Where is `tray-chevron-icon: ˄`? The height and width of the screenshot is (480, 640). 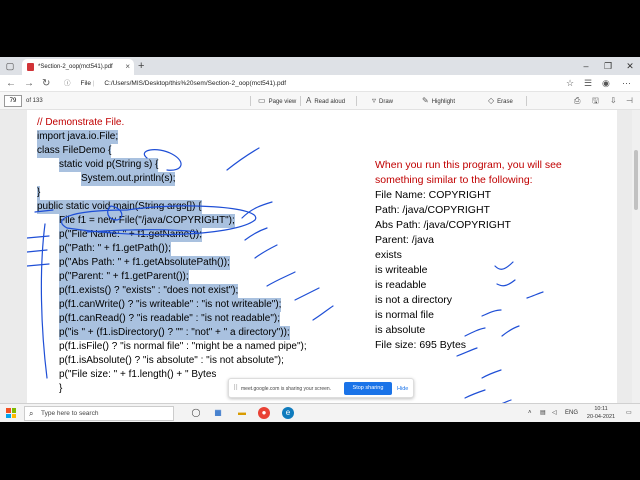
tray-chevron-icon: ˄ is located at coordinates (530, 413).